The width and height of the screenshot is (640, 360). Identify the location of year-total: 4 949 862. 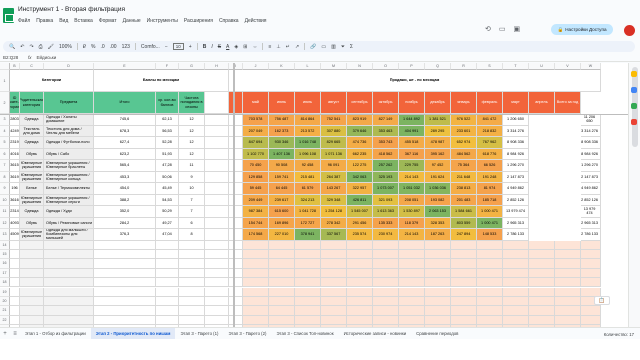
(591, 189).